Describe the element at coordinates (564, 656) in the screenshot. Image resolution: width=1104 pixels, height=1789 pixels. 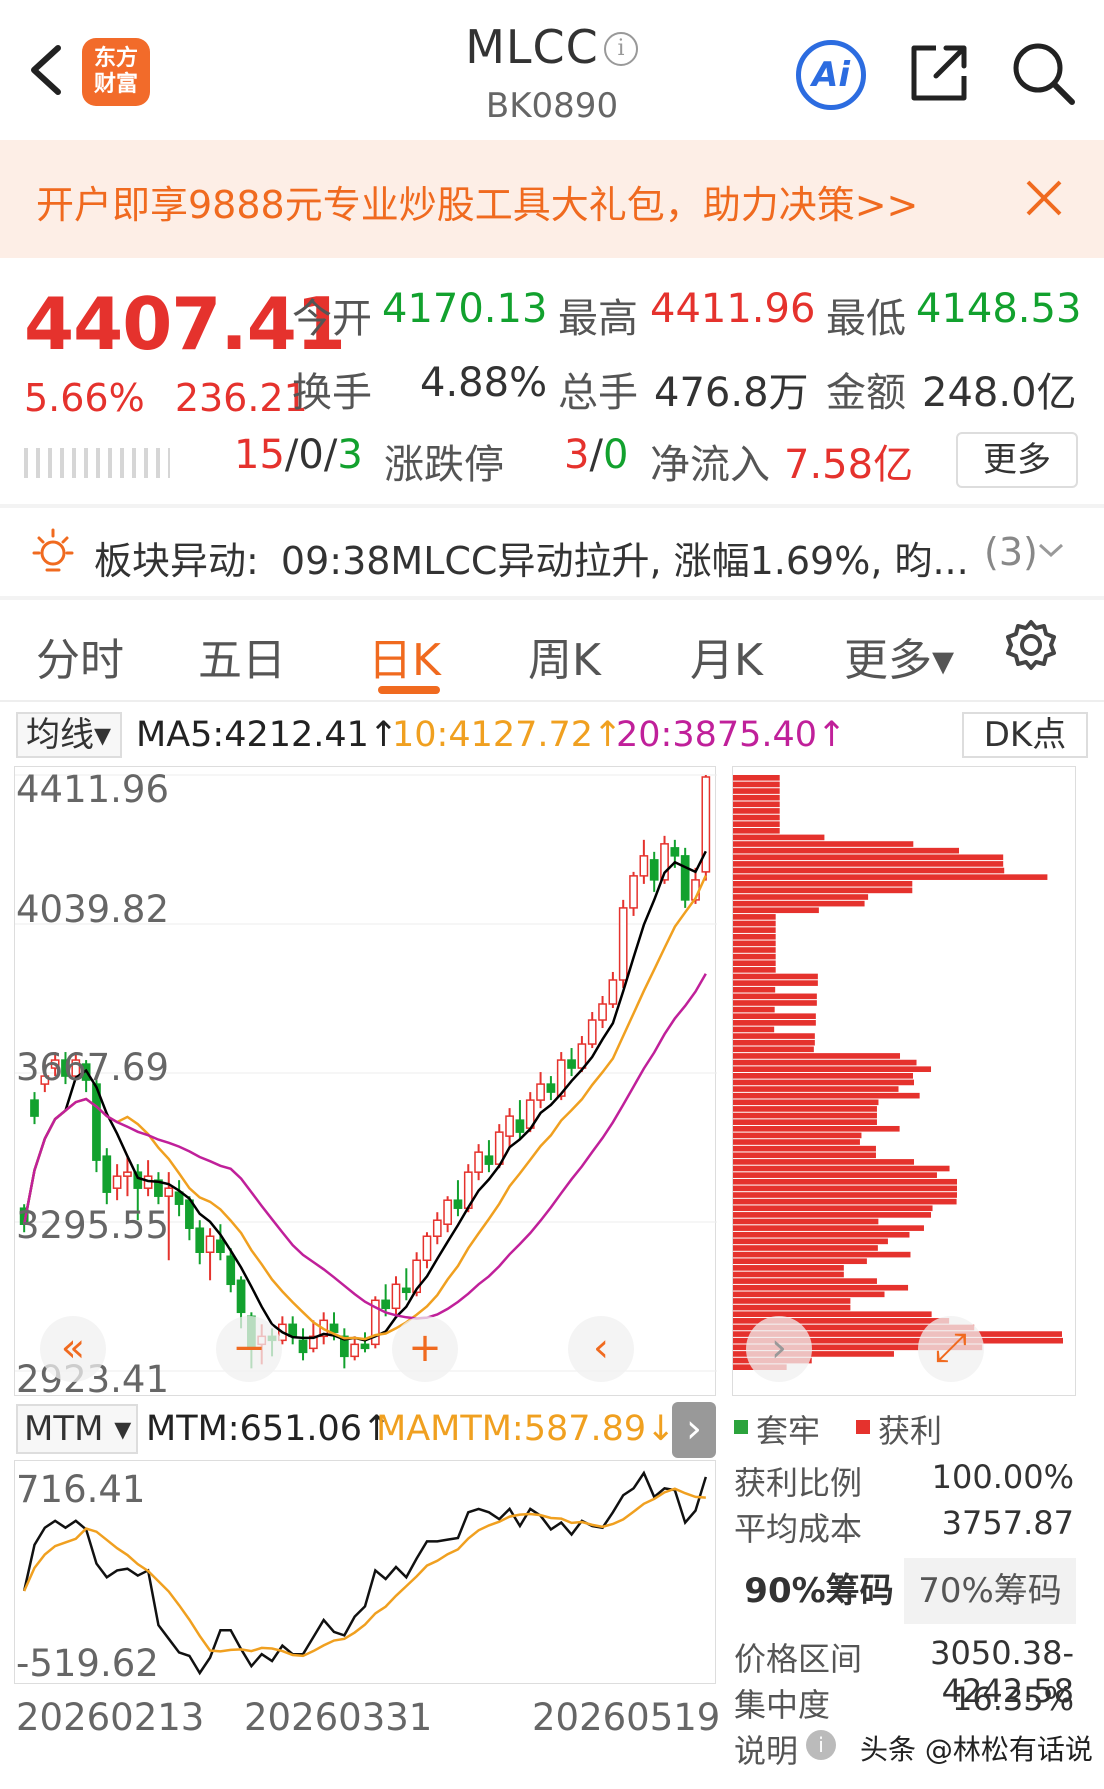
I see `tab-weekly-k: 周K` at that location.